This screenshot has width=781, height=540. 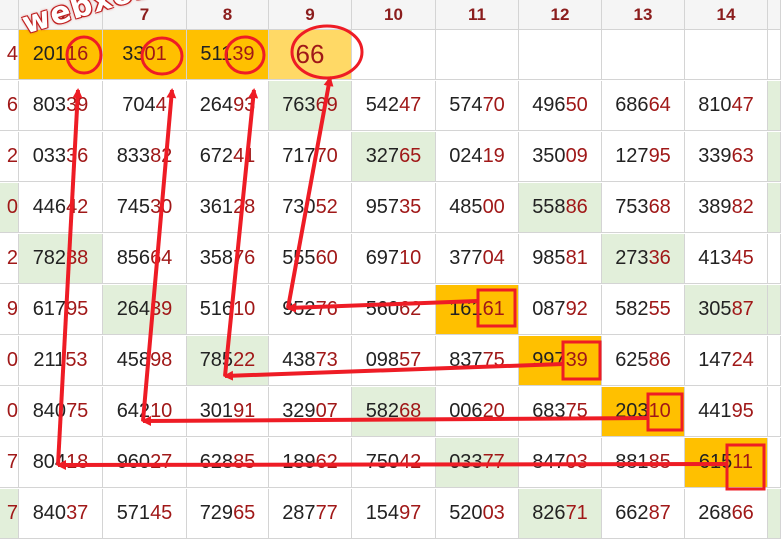 I want to click on number-cell: 582 68, so click(x=394, y=412).